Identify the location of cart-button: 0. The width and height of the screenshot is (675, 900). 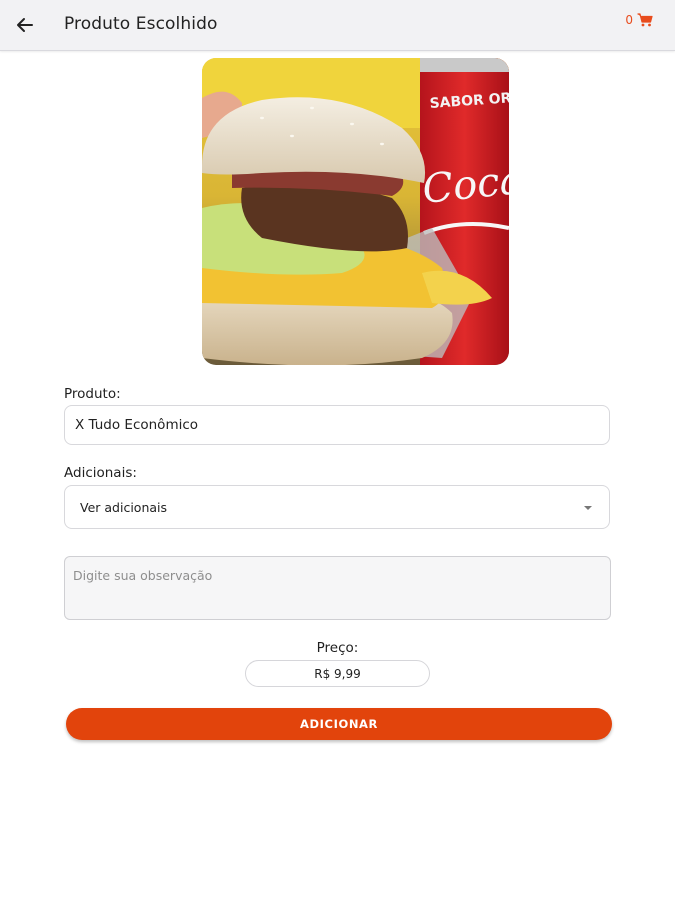
(639, 20).